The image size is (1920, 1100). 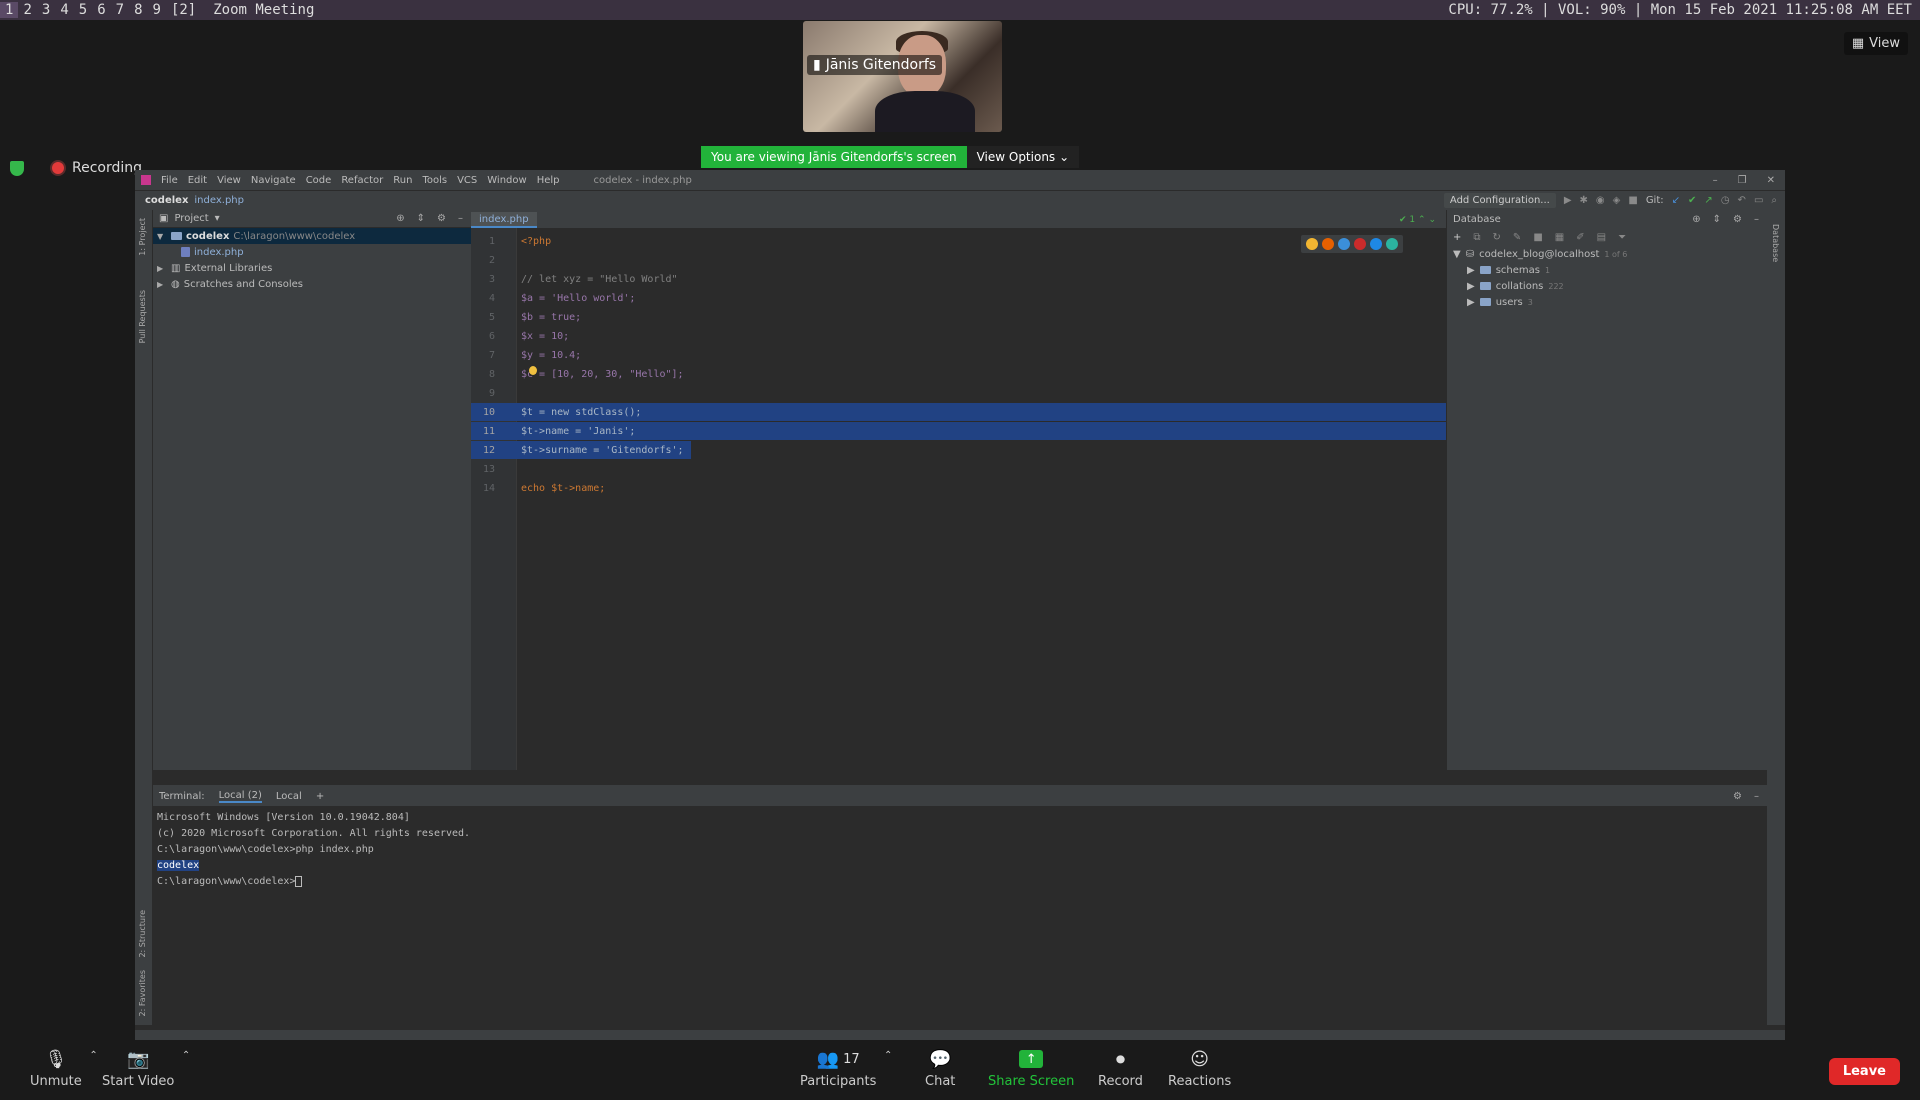 I want to click on chevron-down-icon: ⌄, so click(x=1432, y=220).